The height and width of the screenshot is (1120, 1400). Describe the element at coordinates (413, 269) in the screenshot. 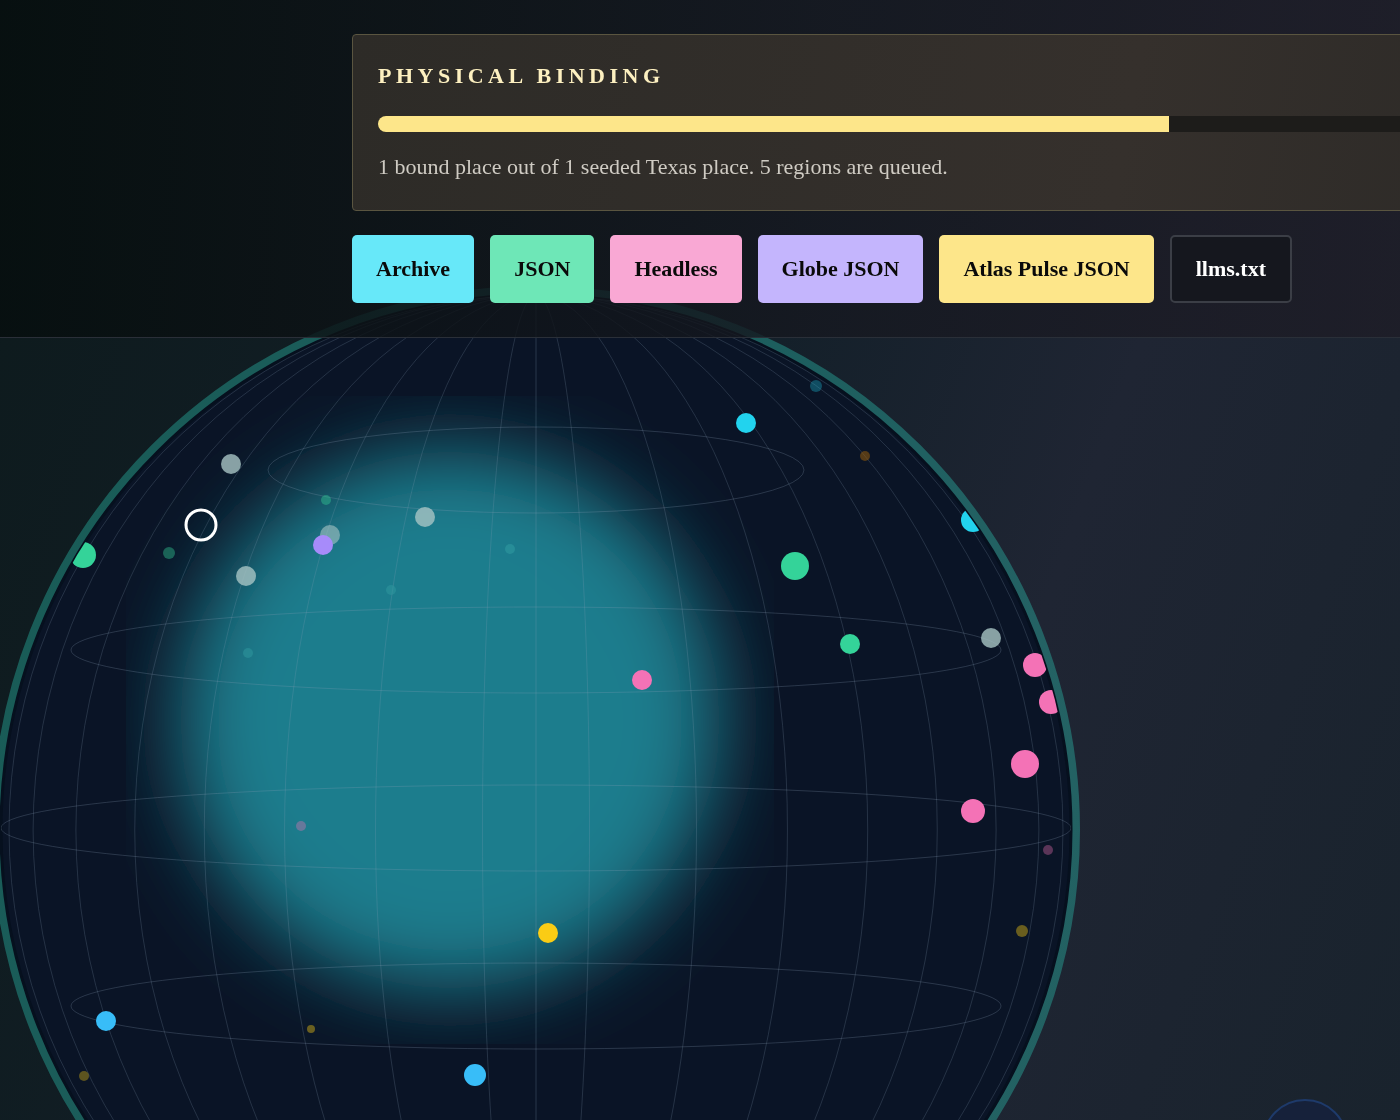

I see `link-button: Archive` at that location.